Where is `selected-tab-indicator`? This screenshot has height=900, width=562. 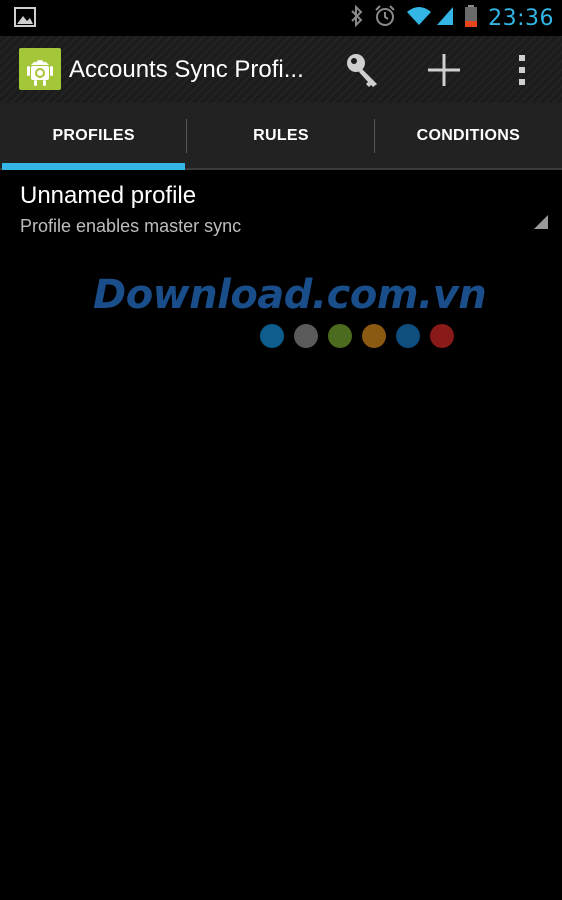
selected-tab-indicator is located at coordinates (94, 166).